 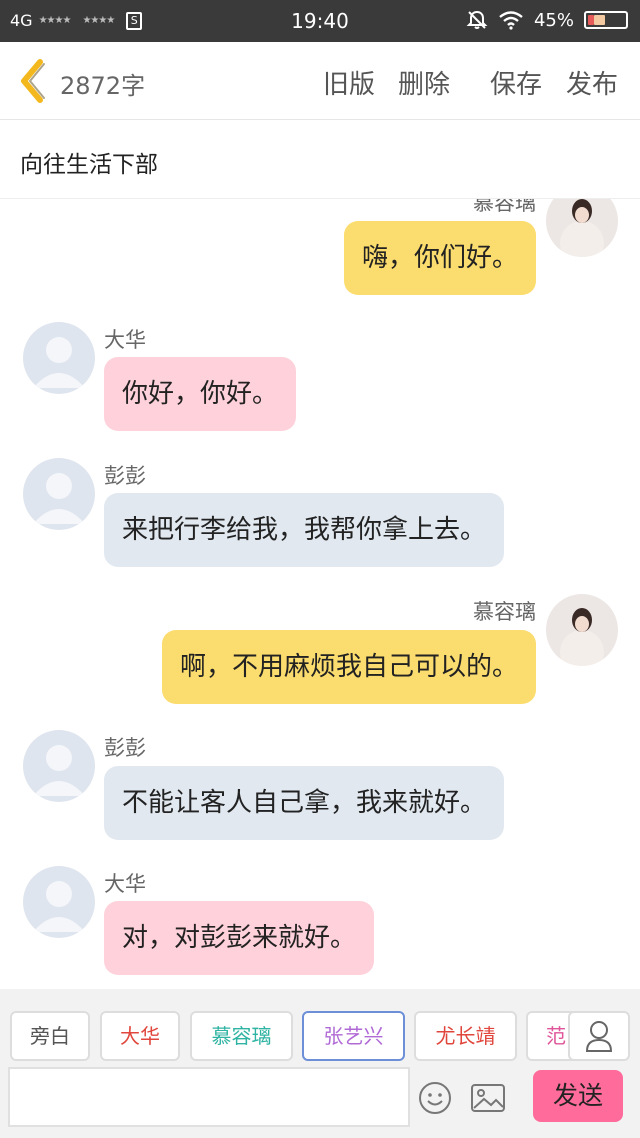 What do you see at coordinates (592, 82) in the screenshot?
I see `publish-button: 发布` at bounding box center [592, 82].